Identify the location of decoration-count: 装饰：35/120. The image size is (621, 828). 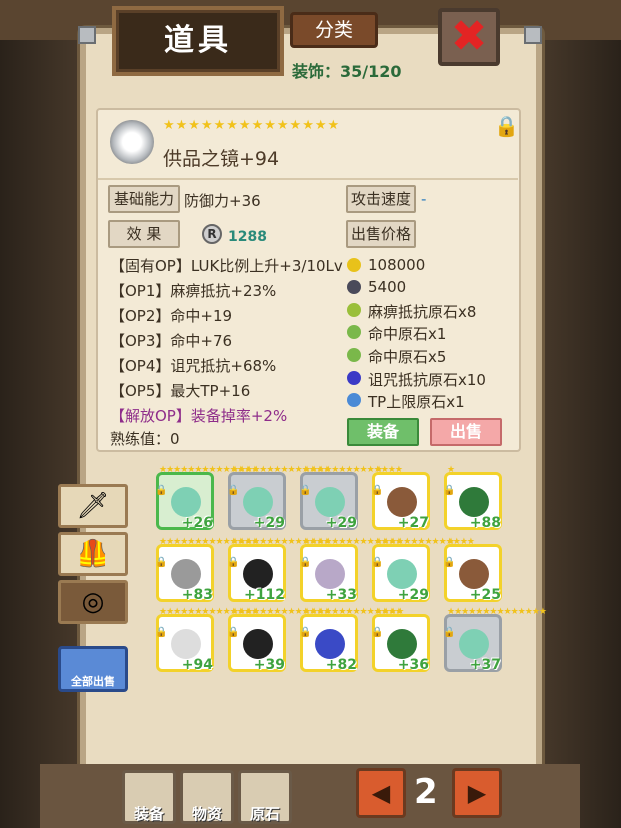
(347, 71).